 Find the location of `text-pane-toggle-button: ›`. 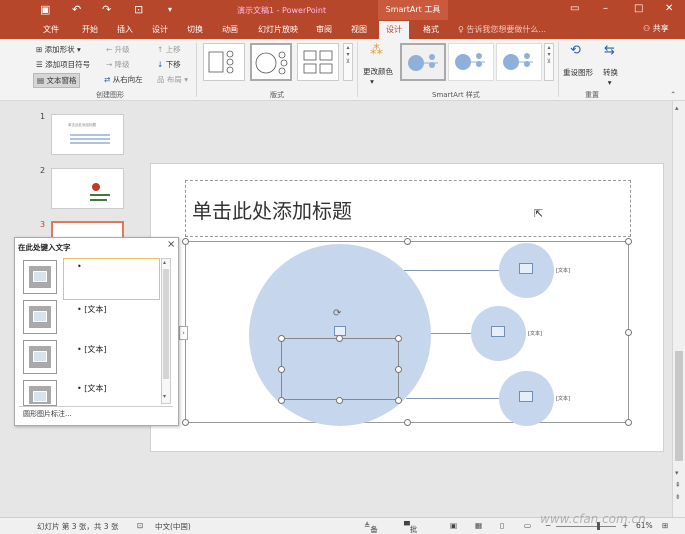

text-pane-toggle-button: › is located at coordinates (183, 333).